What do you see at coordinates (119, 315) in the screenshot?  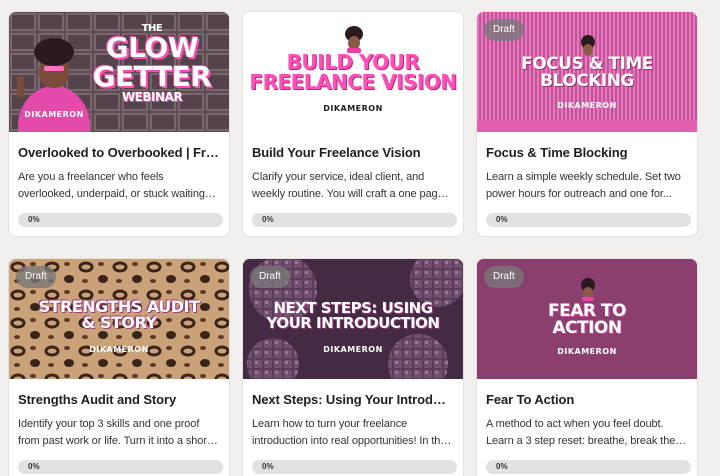 I see `thumbnail-headline: STRENGTHS AUDIT & STORY` at bounding box center [119, 315].